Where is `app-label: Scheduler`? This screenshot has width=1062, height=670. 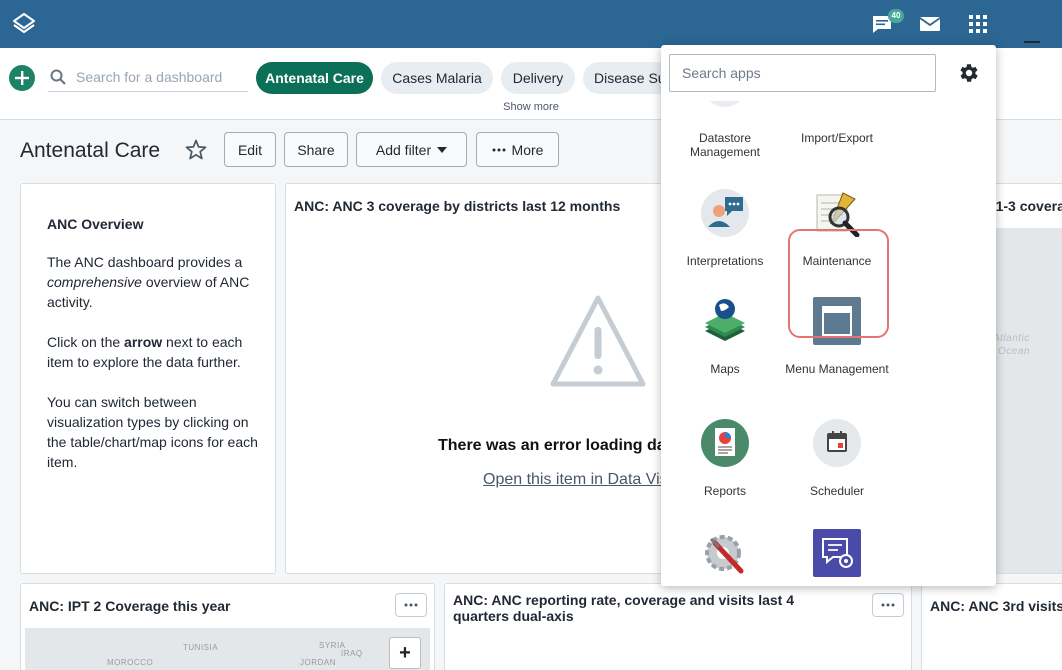 app-label: Scheduler is located at coordinates (837, 491).